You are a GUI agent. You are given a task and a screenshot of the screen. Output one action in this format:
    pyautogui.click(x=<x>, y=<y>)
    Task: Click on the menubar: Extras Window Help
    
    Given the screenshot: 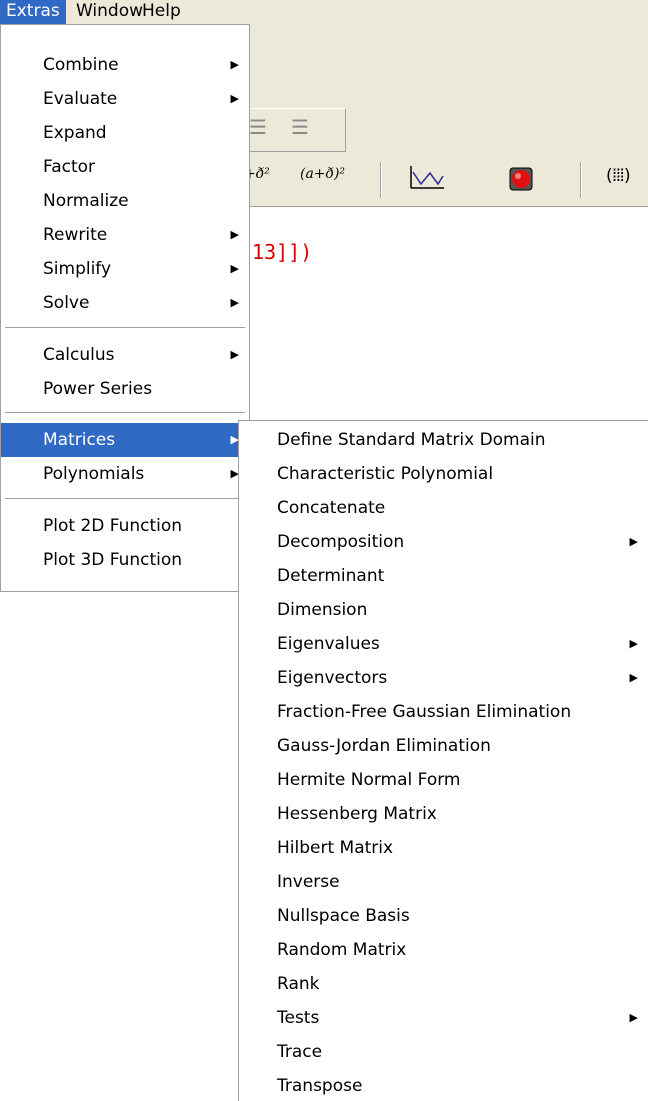 What is the action you would take?
    pyautogui.click(x=324, y=12)
    